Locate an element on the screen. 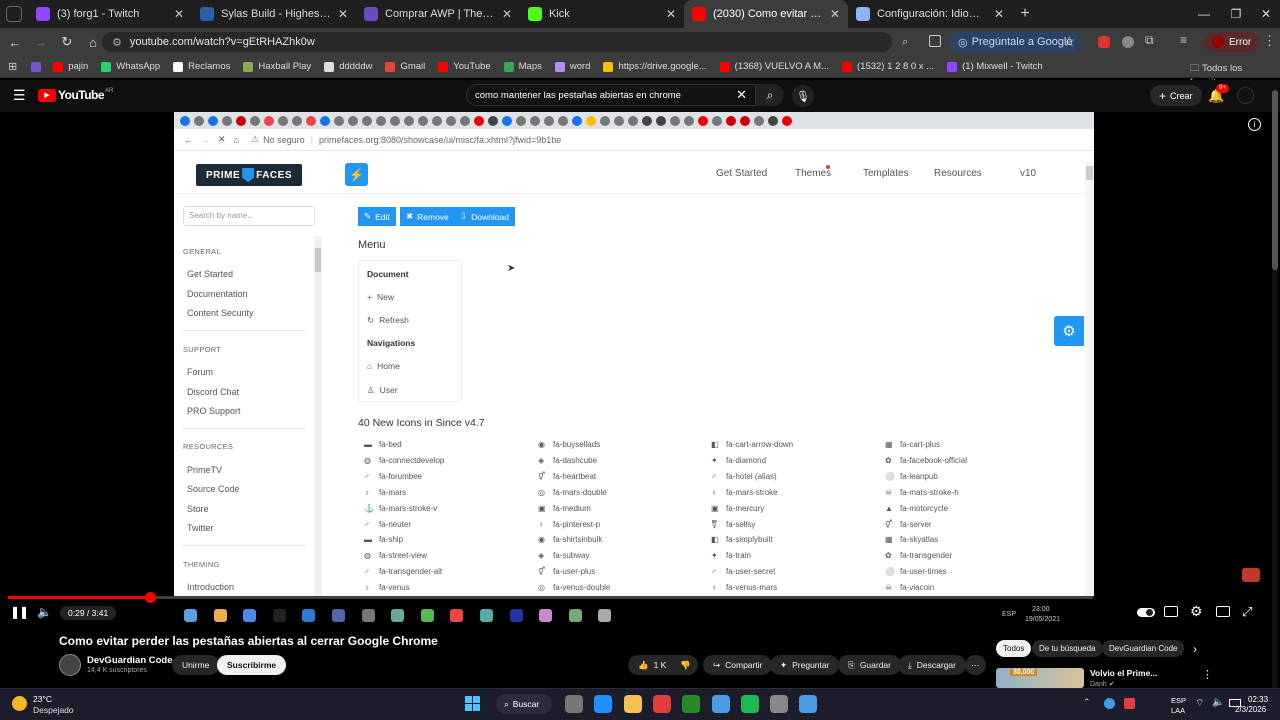 The image size is (1280, 720). site-info-icon: ⚙ is located at coordinates (117, 42).